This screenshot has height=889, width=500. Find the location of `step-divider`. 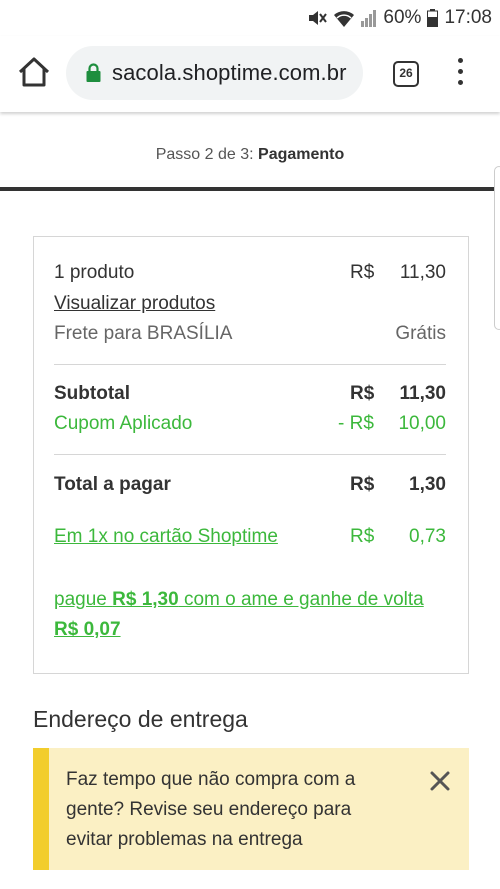

step-divider is located at coordinates (250, 189).